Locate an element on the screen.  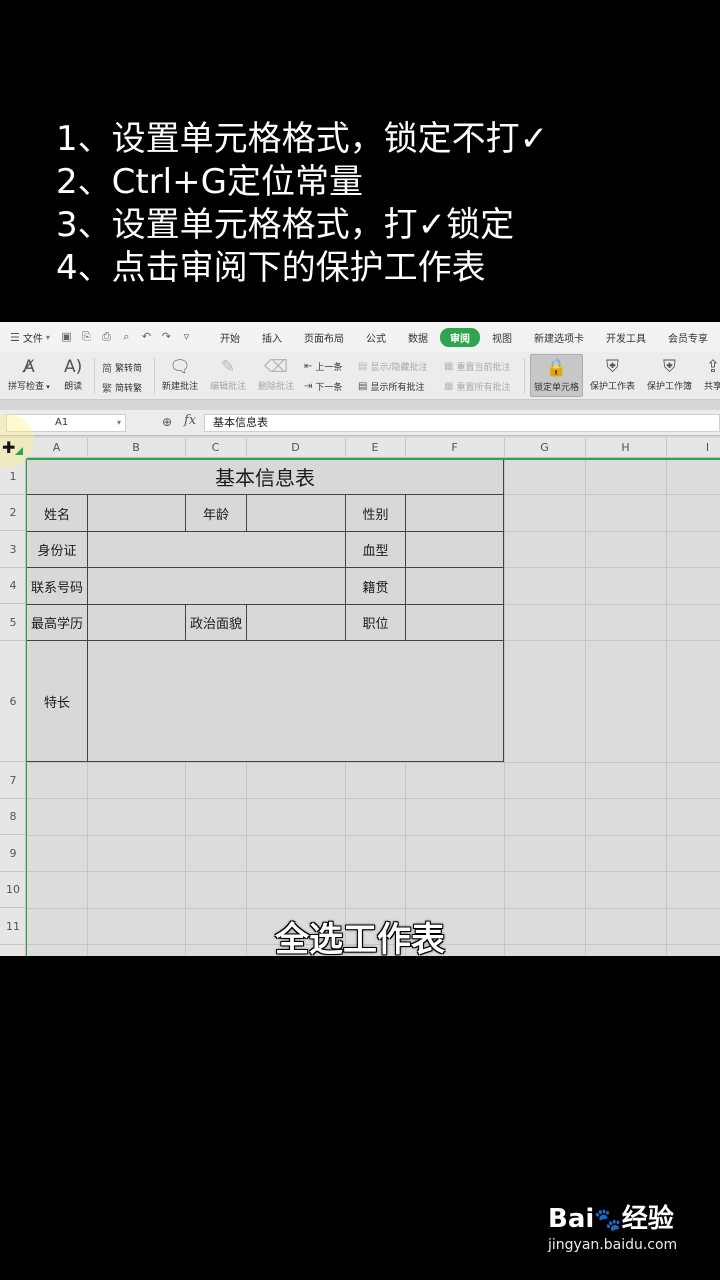
save-icon: ▣ is located at coordinates (66, 337).